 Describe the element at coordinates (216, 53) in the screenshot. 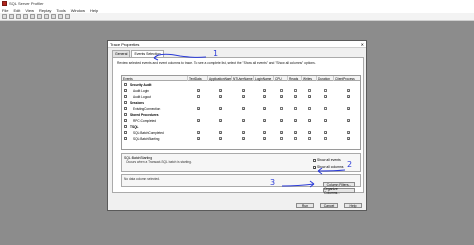

I see `annotation-label-1: 1` at that location.